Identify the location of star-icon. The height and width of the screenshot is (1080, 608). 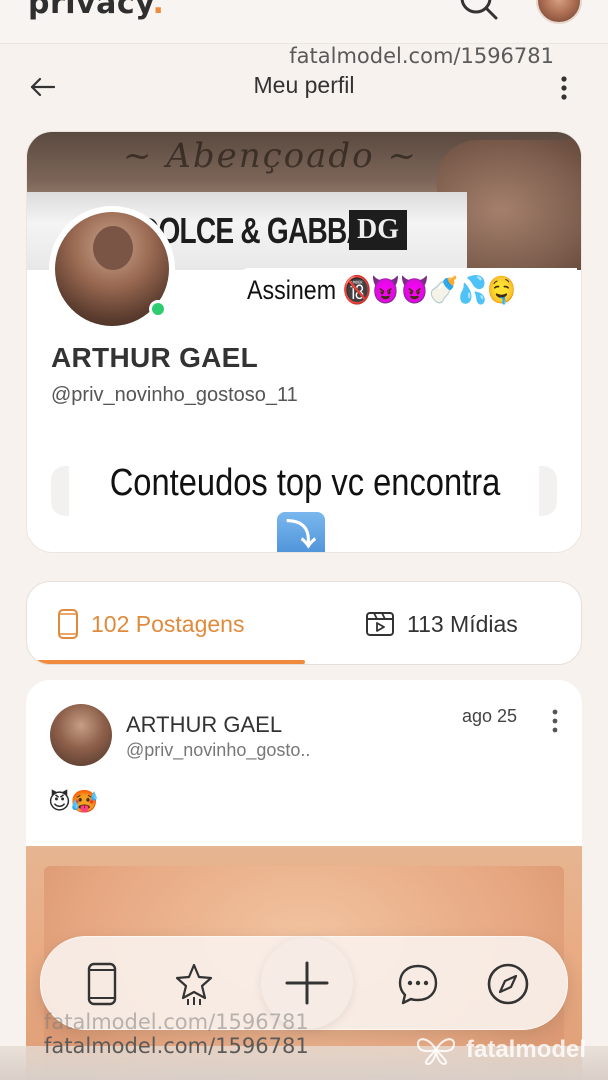
(194, 984).